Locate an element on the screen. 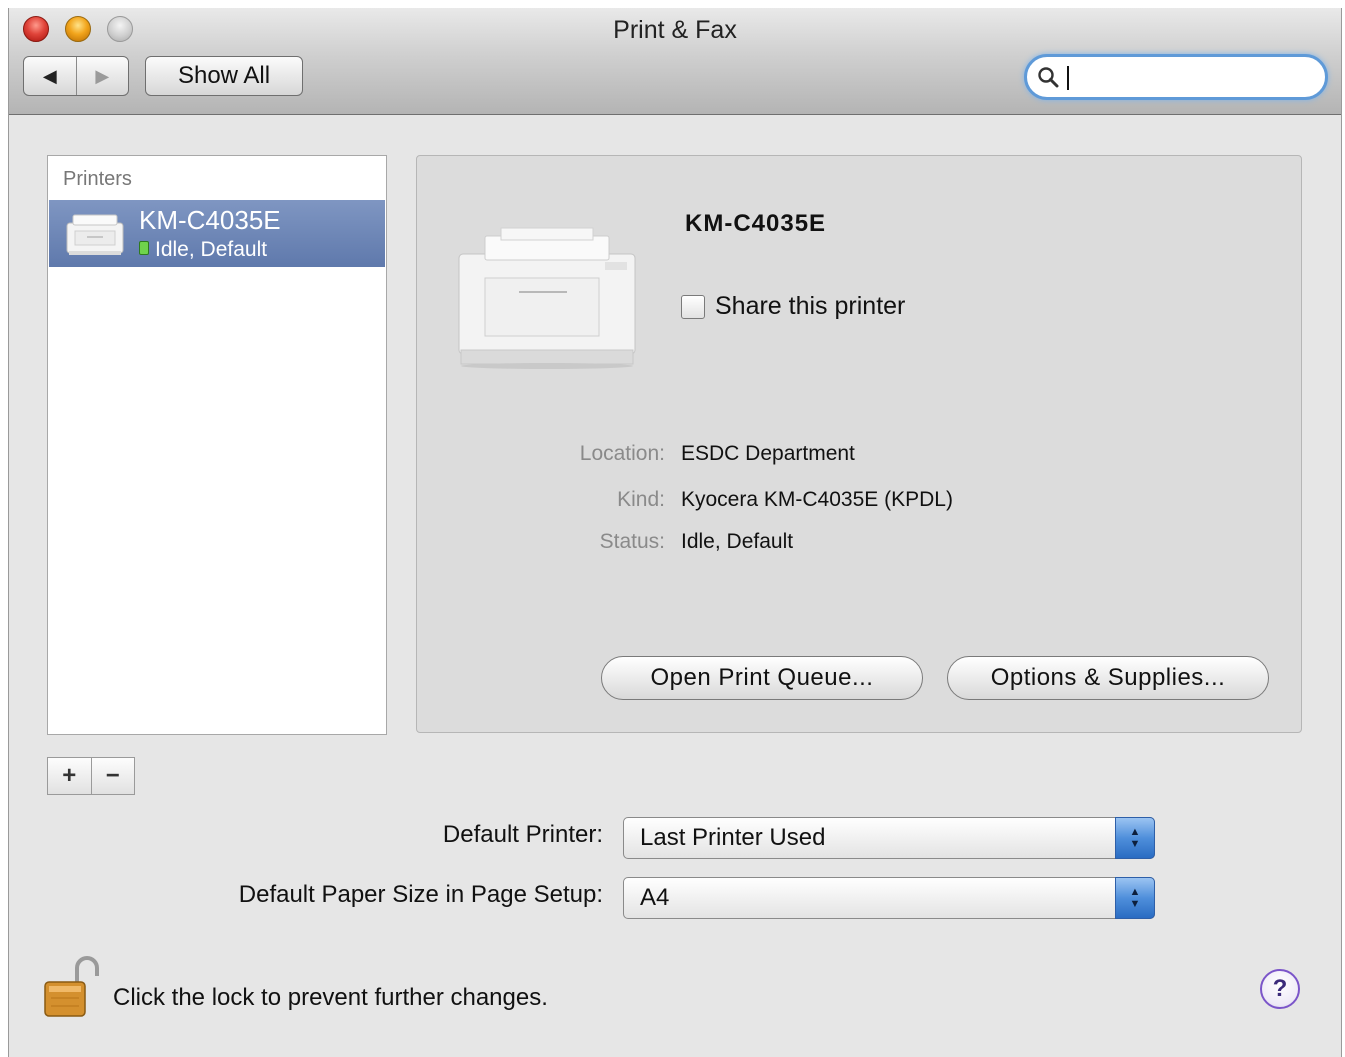 This screenshot has height=1057, width=1345. paper-size-value: A4 is located at coordinates (655, 897).